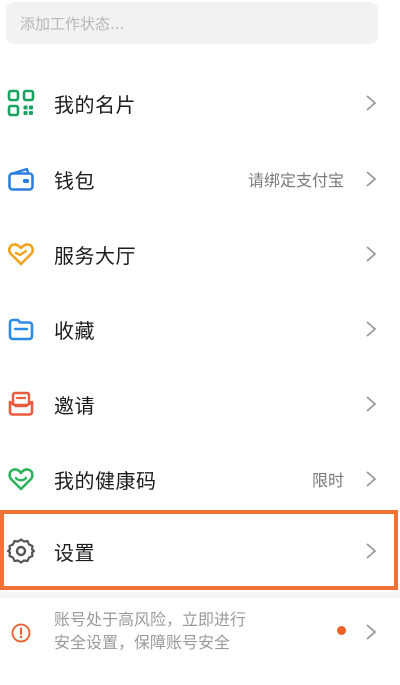  I want to click on risk-message: 账号处于高风险，立即进行 安全设置，保障账号安全, so click(184, 631).